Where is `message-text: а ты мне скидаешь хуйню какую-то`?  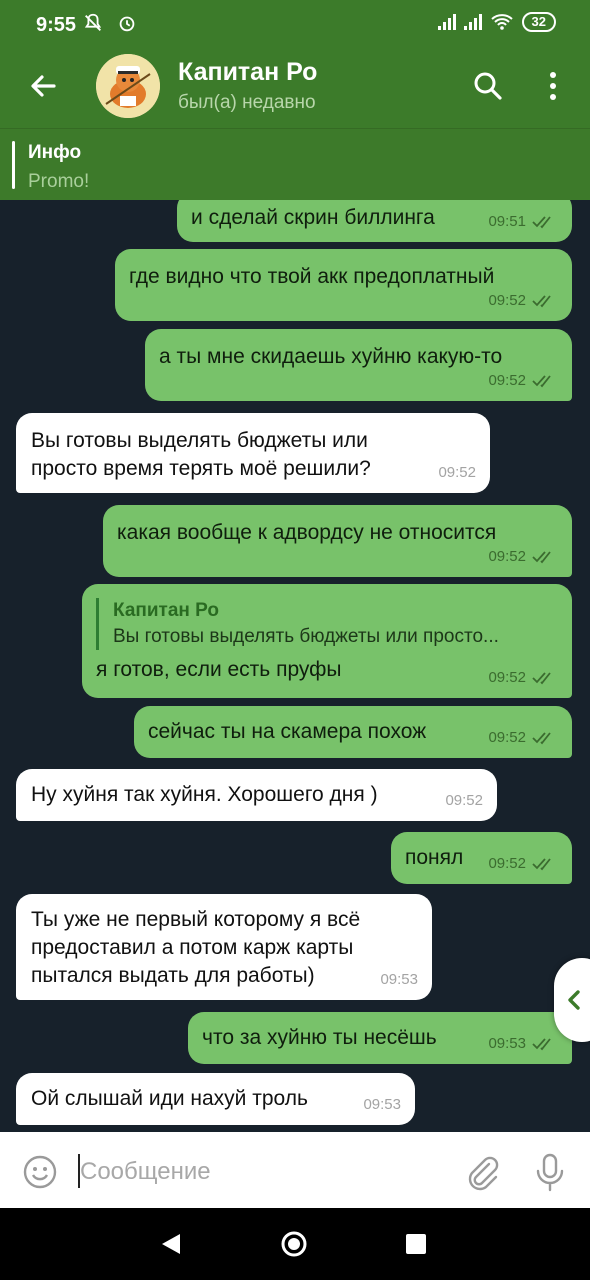 message-text: а ты мне скидаешь хуйню какую-то is located at coordinates (331, 356).